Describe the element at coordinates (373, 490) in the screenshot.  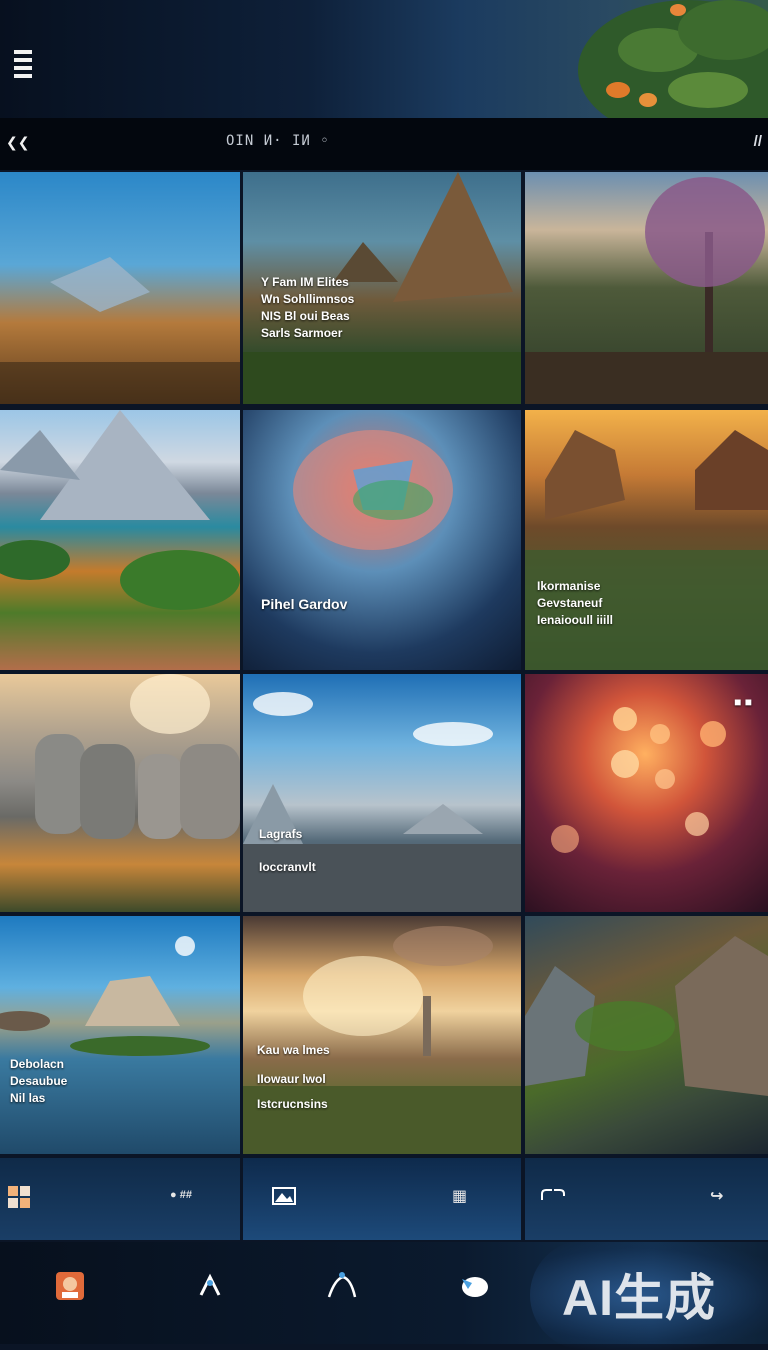
I see `abstract-swirl-image` at that location.